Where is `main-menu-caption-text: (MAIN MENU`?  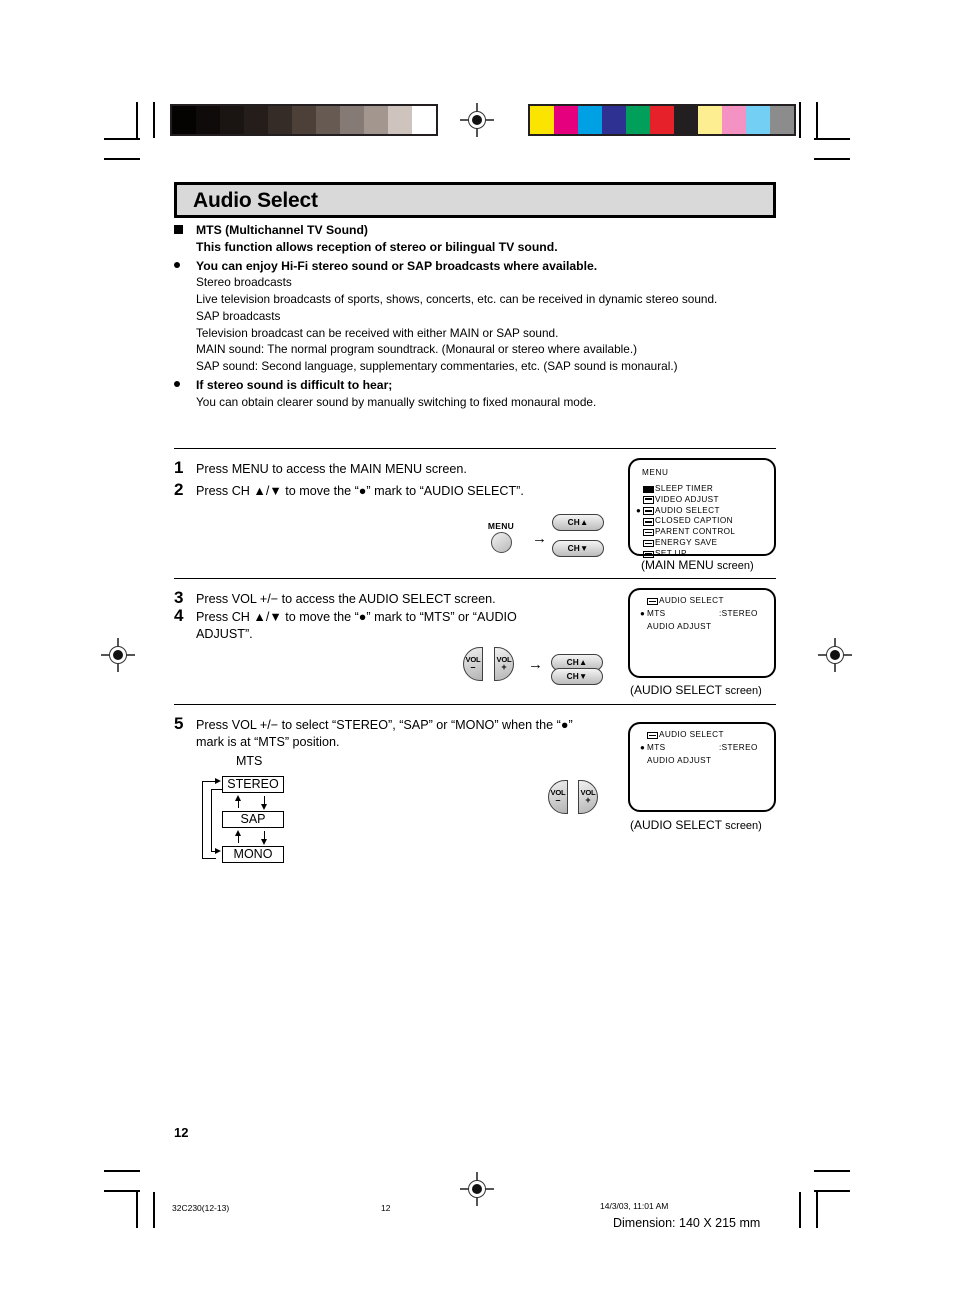
main-menu-caption-text: (MAIN MENU is located at coordinates (677, 565).